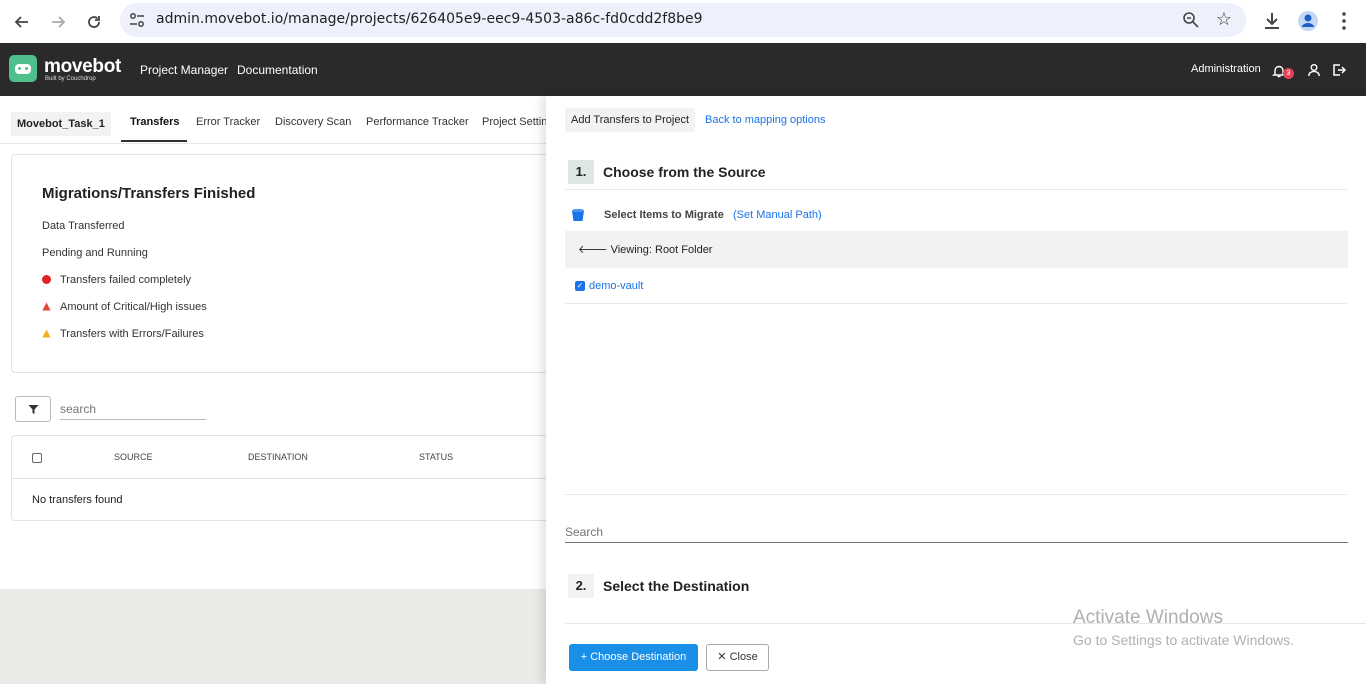  Describe the element at coordinates (228, 122) in the screenshot. I see `tab-error-tracker: Error Tracker` at that location.